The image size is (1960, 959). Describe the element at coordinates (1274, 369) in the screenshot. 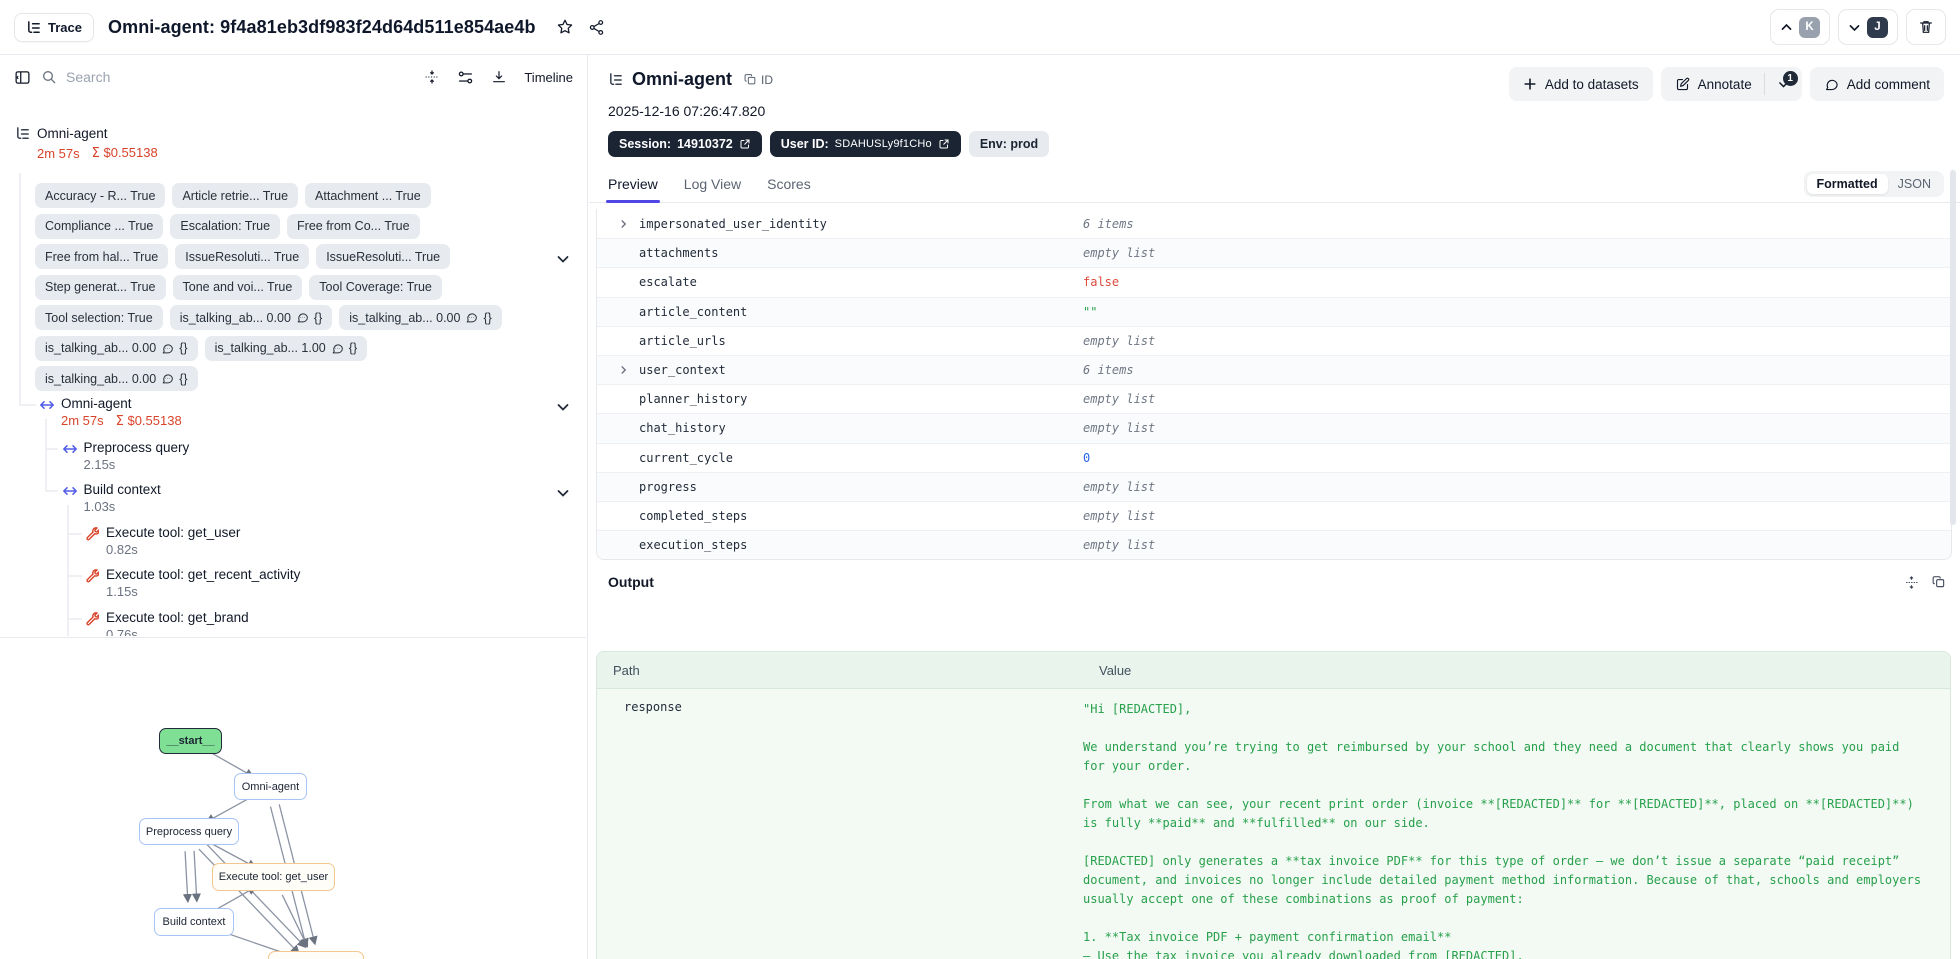

I see `json-table-row: user_context 6 items` at that location.